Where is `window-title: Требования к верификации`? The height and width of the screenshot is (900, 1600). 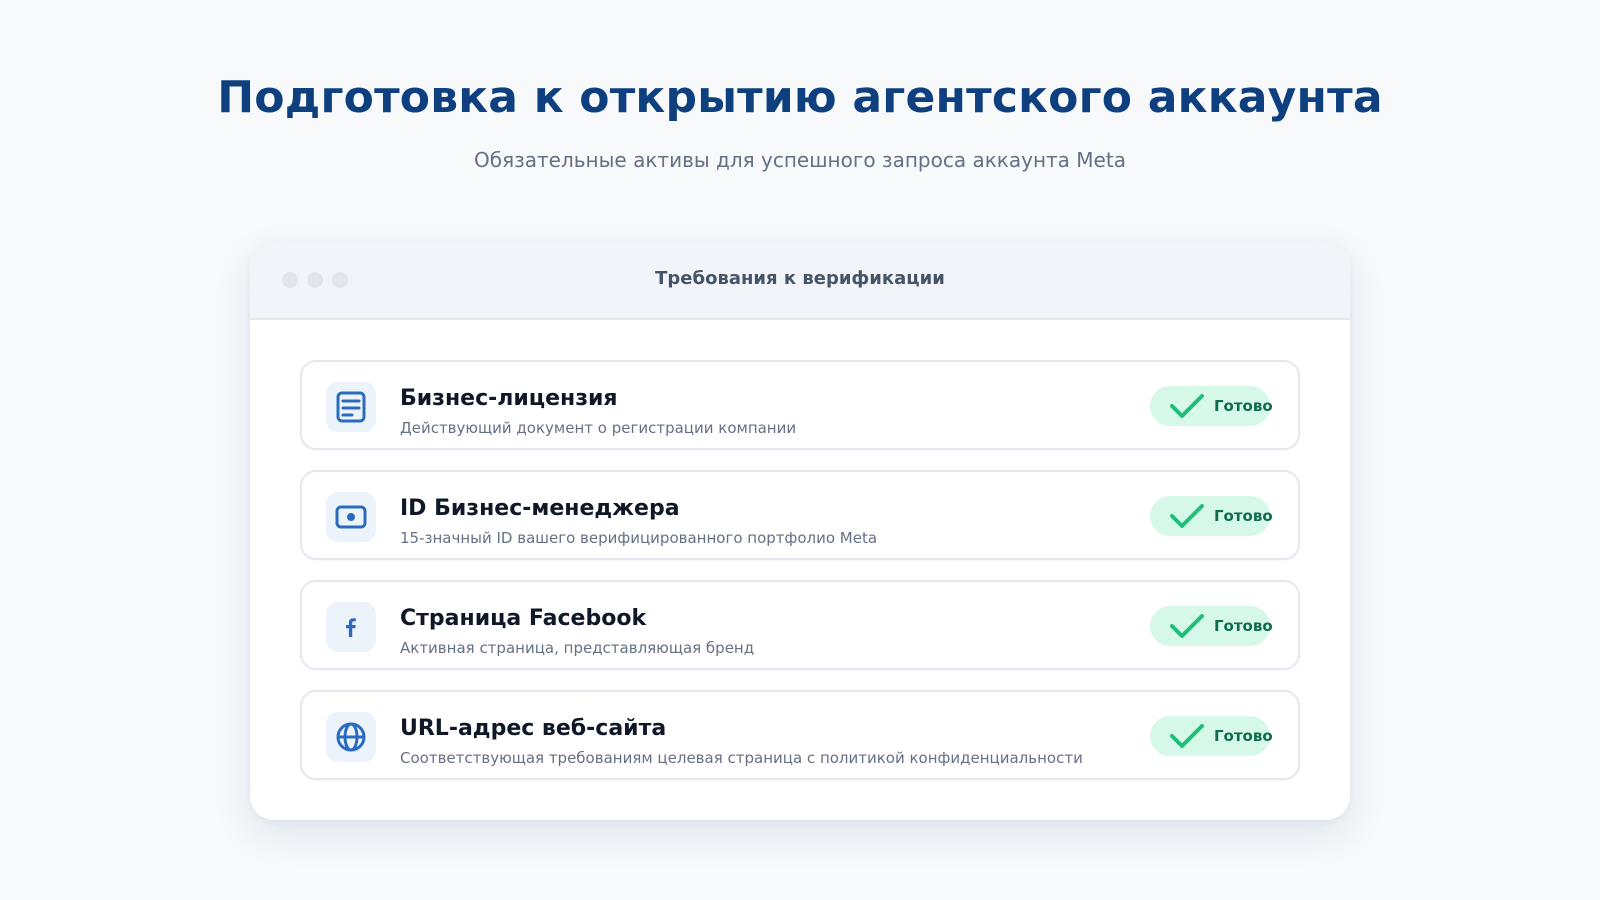 window-title: Требования к верификации is located at coordinates (800, 278).